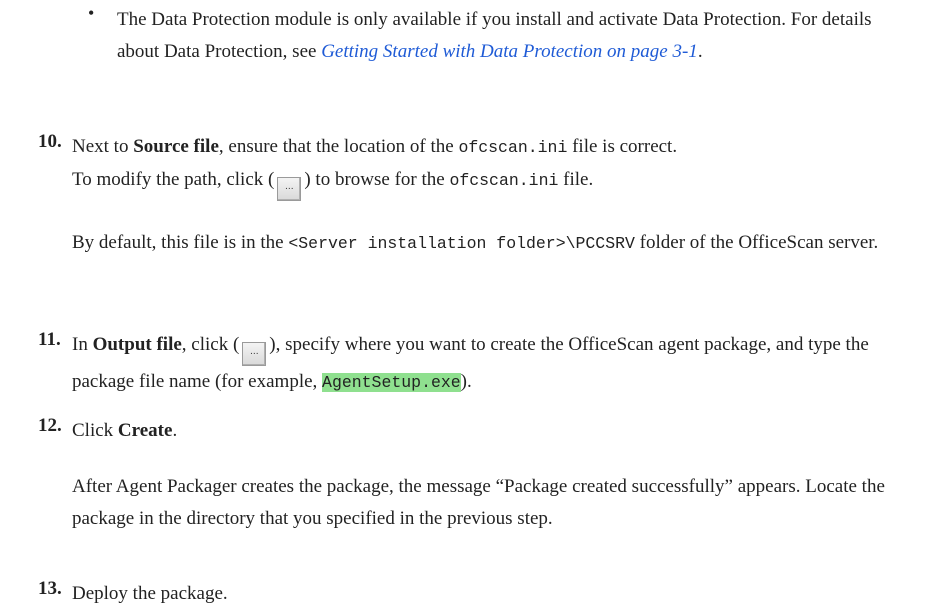 The width and height of the screenshot is (926, 610). I want to click on ui-term-create: Create, so click(145, 430).